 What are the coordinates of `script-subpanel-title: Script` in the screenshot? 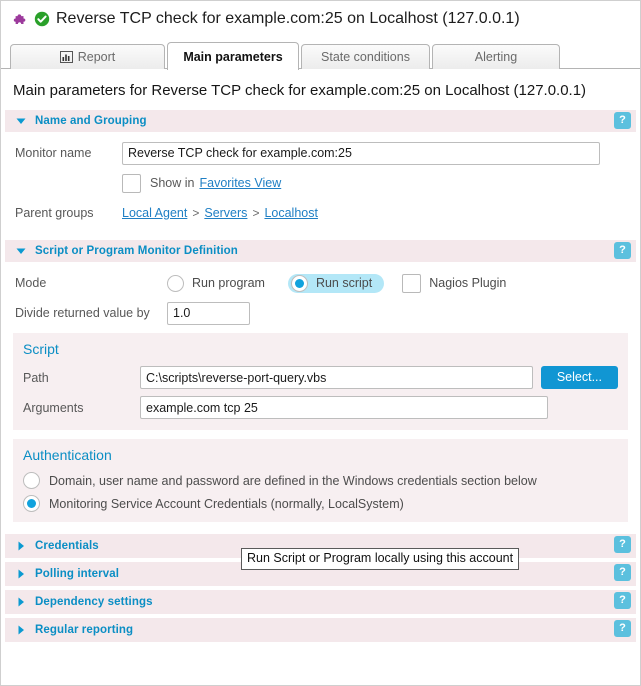 It's located at (41, 349).